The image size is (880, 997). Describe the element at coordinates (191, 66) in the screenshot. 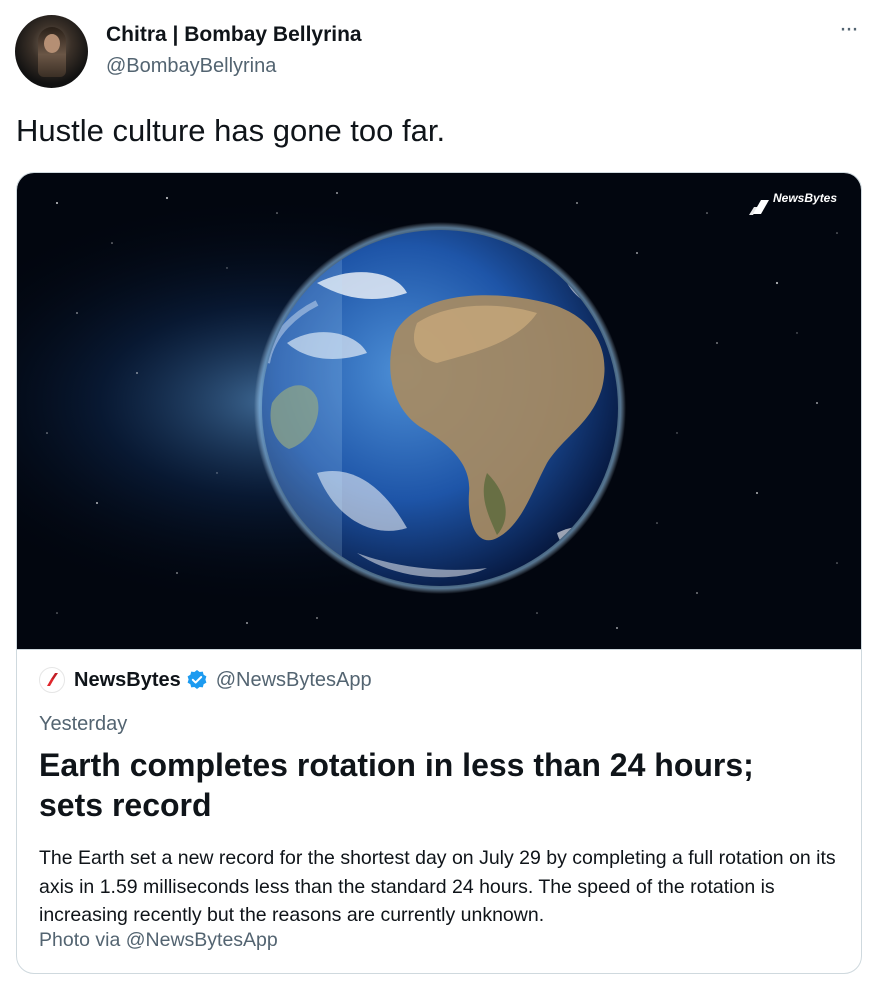

I see `author-handle: @BombayBellyrina` at that location.